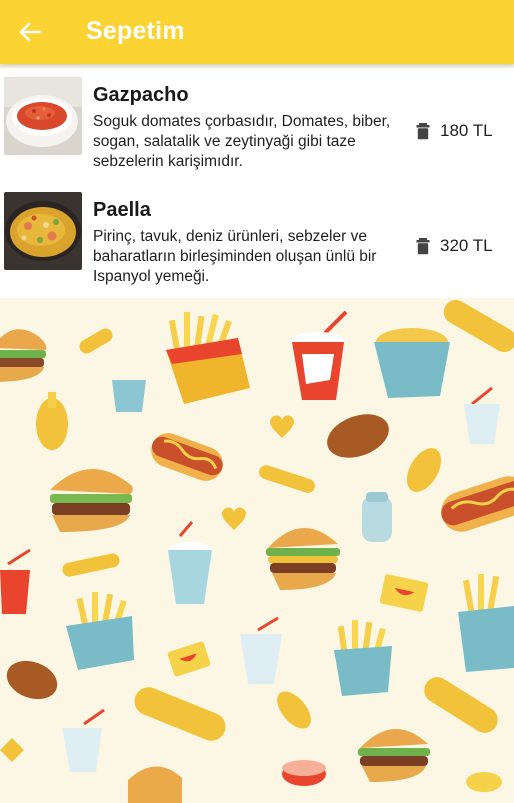 The width and height of the screenshot is (514, 803). I want to click on page-title: Sepetim, so click(135, 31).